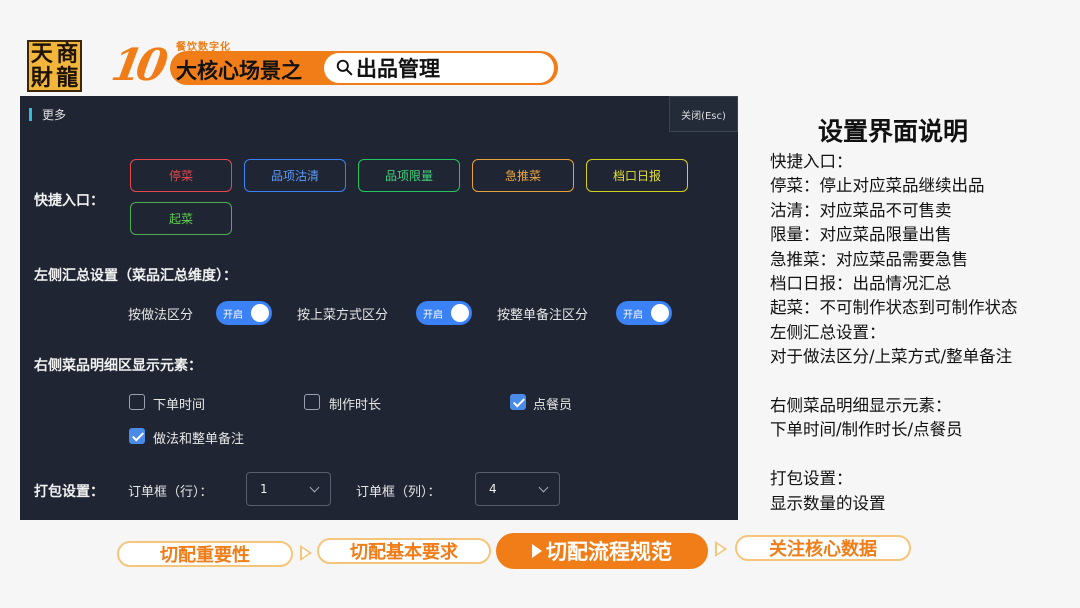 This screenshot has height=608, width=1080. I want to click on step-label: 切配流程规范, so click(609, 552).